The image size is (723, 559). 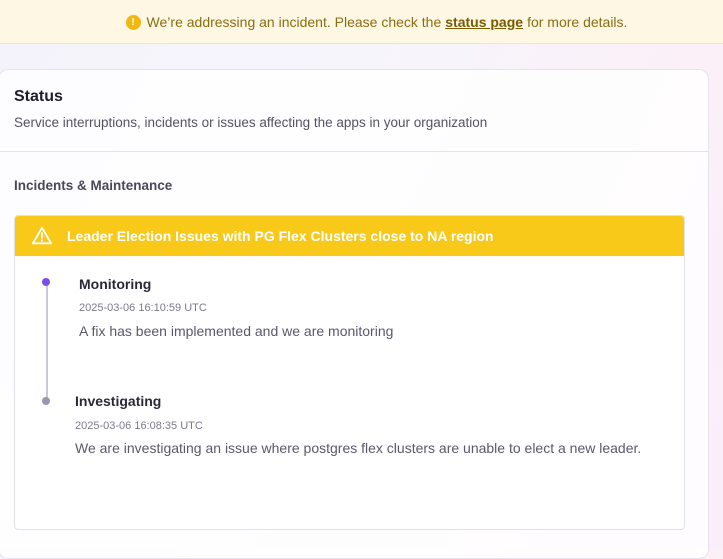 I want to click on update-status: Investigating, so click(x=118, y=401).